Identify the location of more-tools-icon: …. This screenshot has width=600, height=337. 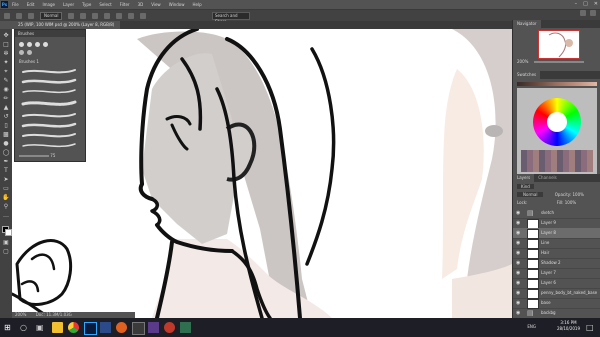
(6, 216).